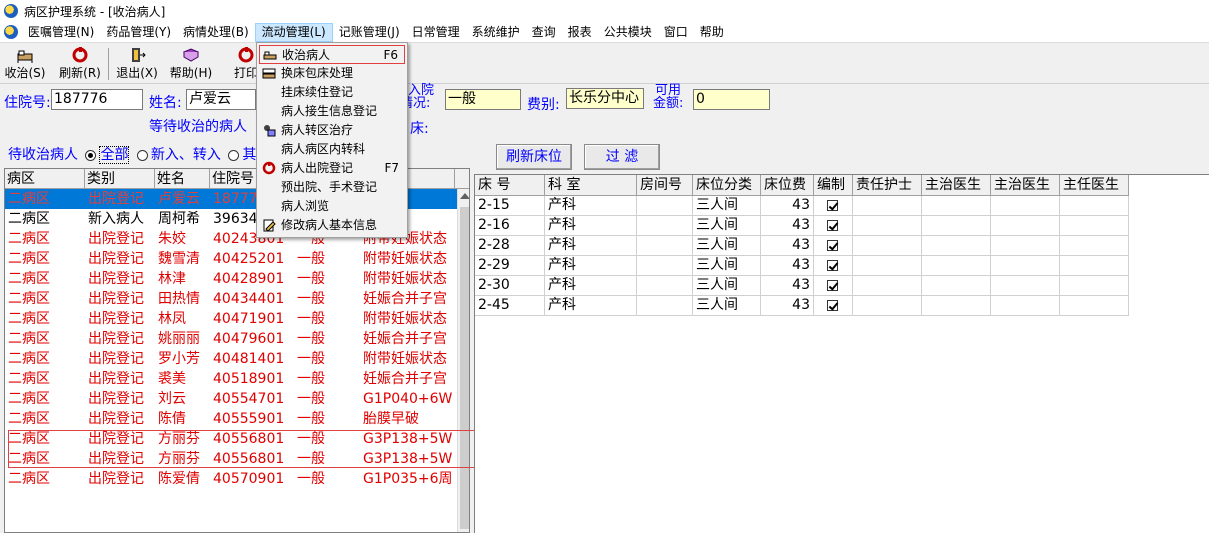  What do you see at coordinates (332, 168) in the screenshot?
I see `menu-item: 病人出院登记 F7` at bounding box center [332, 168].